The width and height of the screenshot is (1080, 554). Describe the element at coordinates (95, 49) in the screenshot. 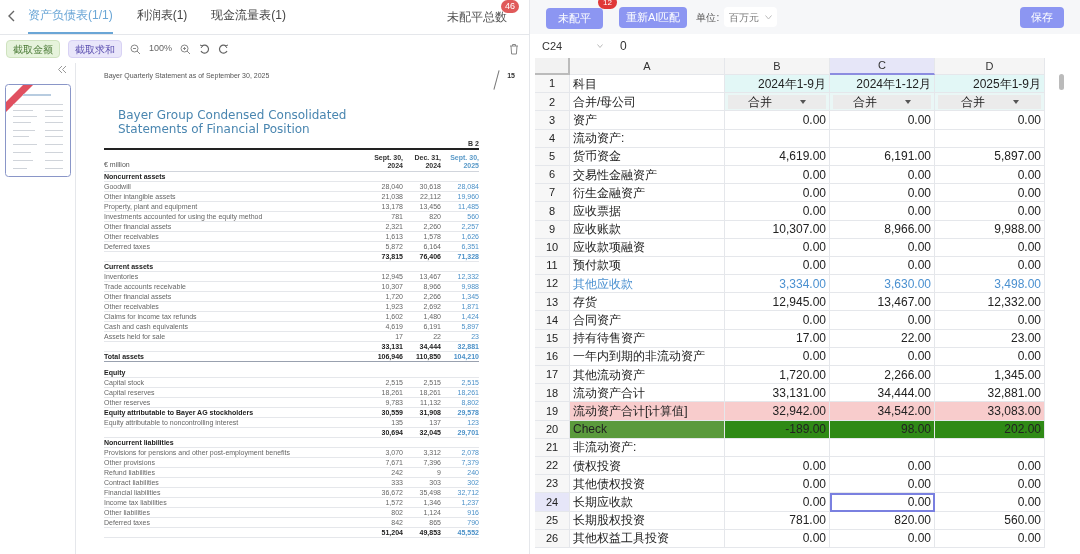

I see `capture-sum-button: 截取求和` at that location.